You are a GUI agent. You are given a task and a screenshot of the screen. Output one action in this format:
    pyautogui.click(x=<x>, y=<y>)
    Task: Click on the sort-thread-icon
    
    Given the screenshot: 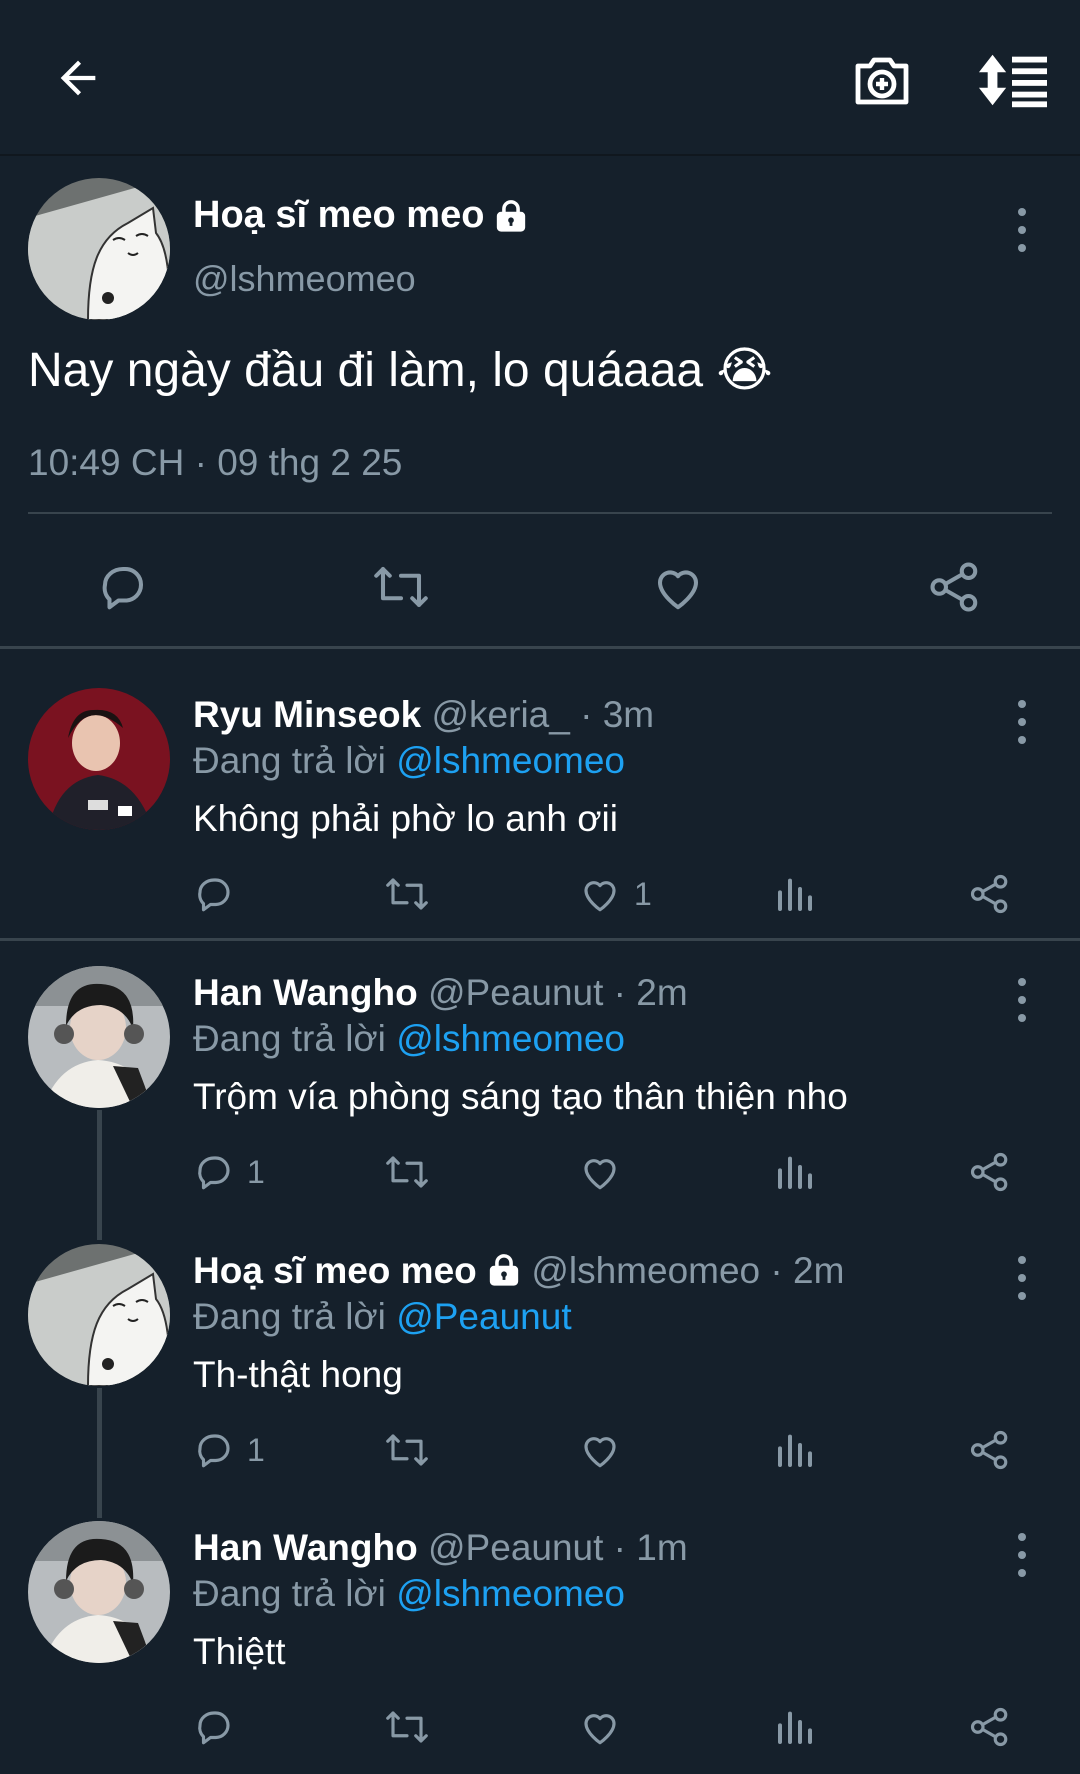 What is the action you would take?
    pyautogui.click(x=1012, y=81)
    